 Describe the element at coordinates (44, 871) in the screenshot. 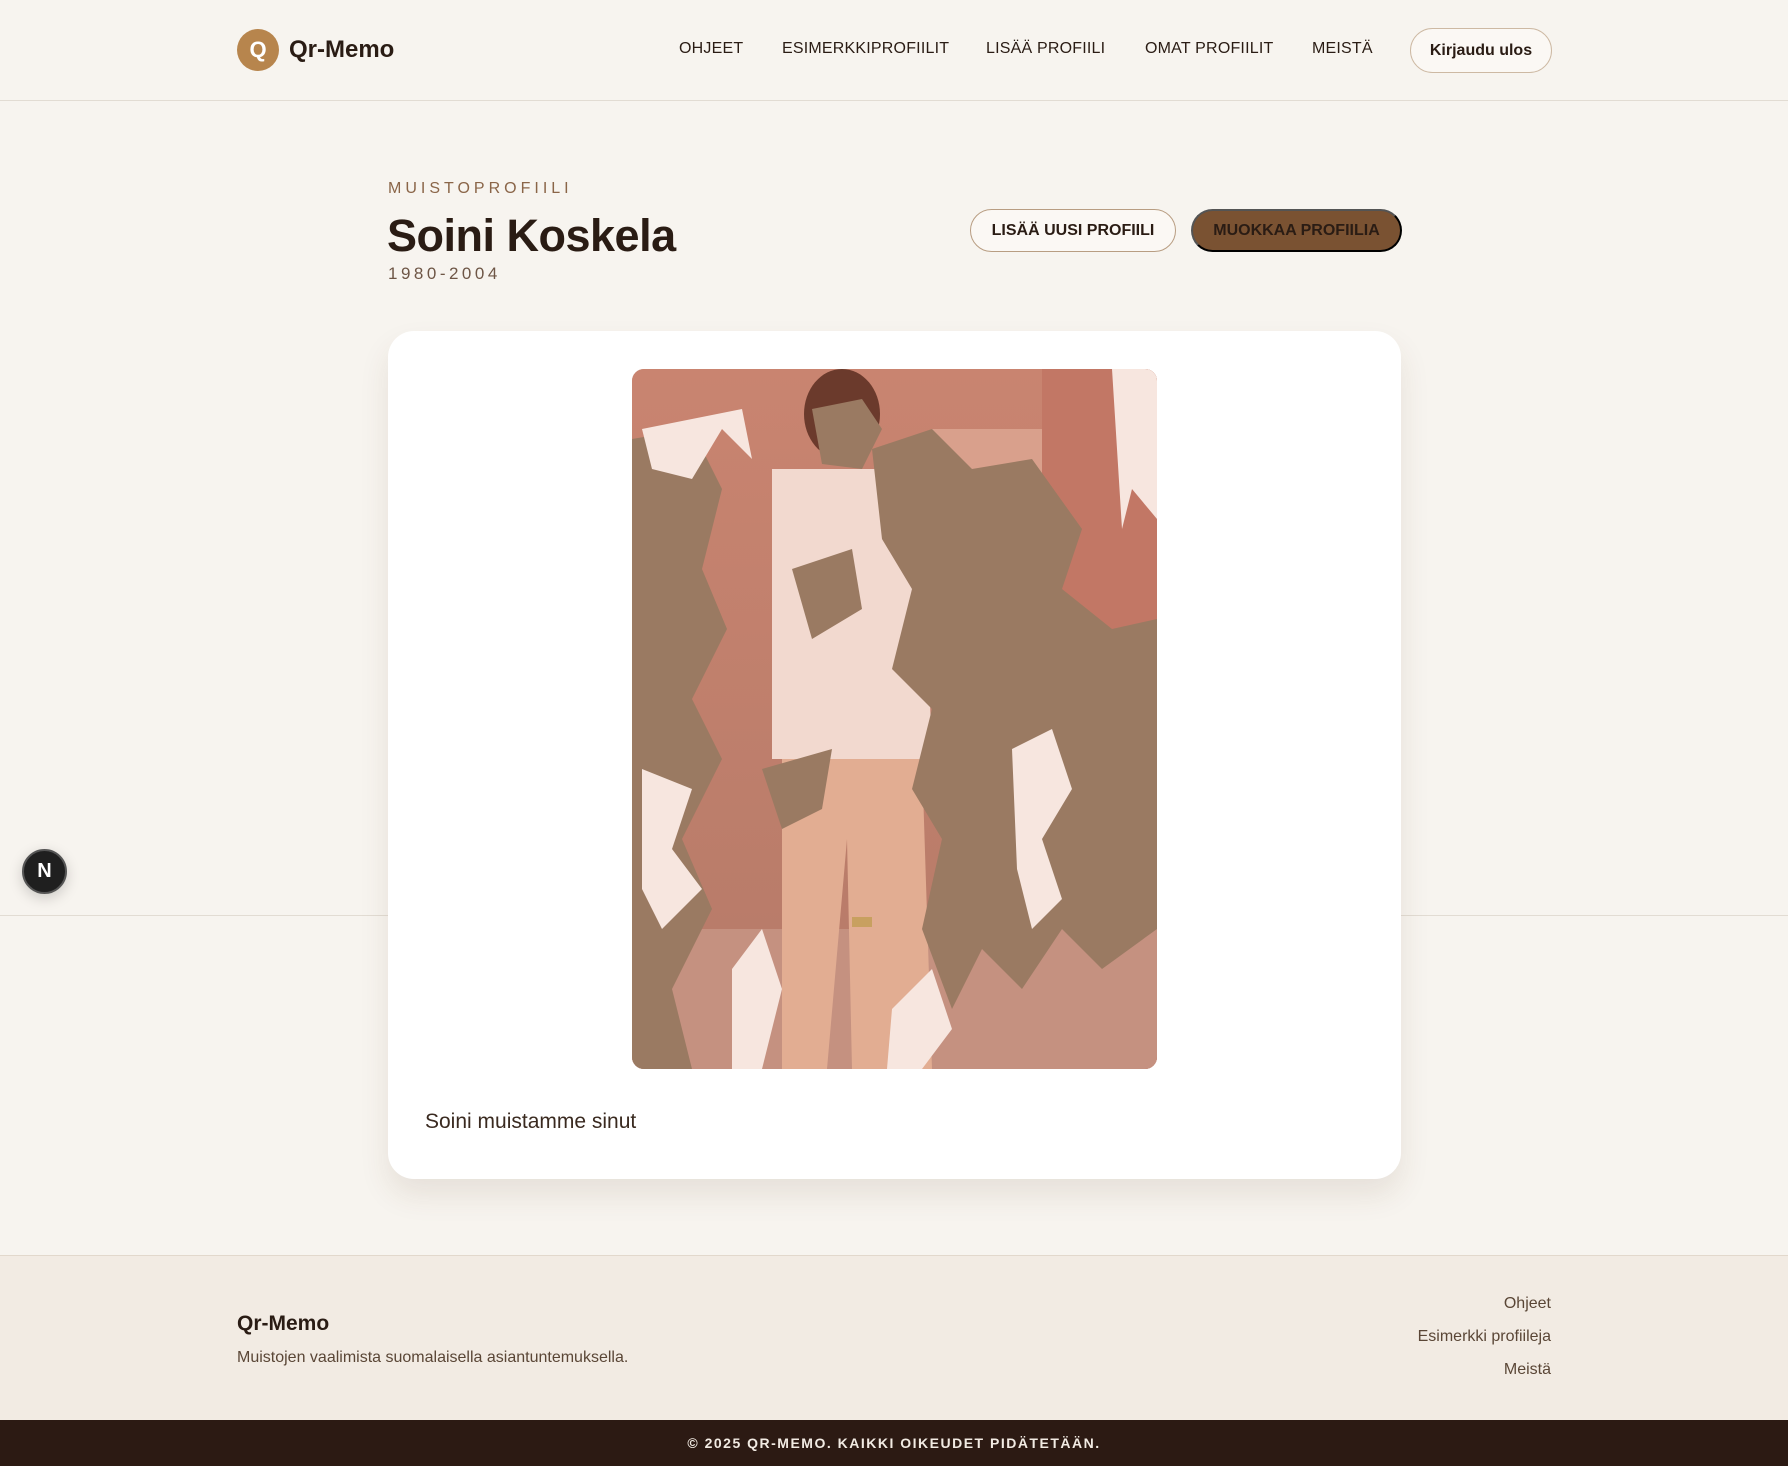

I see `n-badge-button: N` at that location.